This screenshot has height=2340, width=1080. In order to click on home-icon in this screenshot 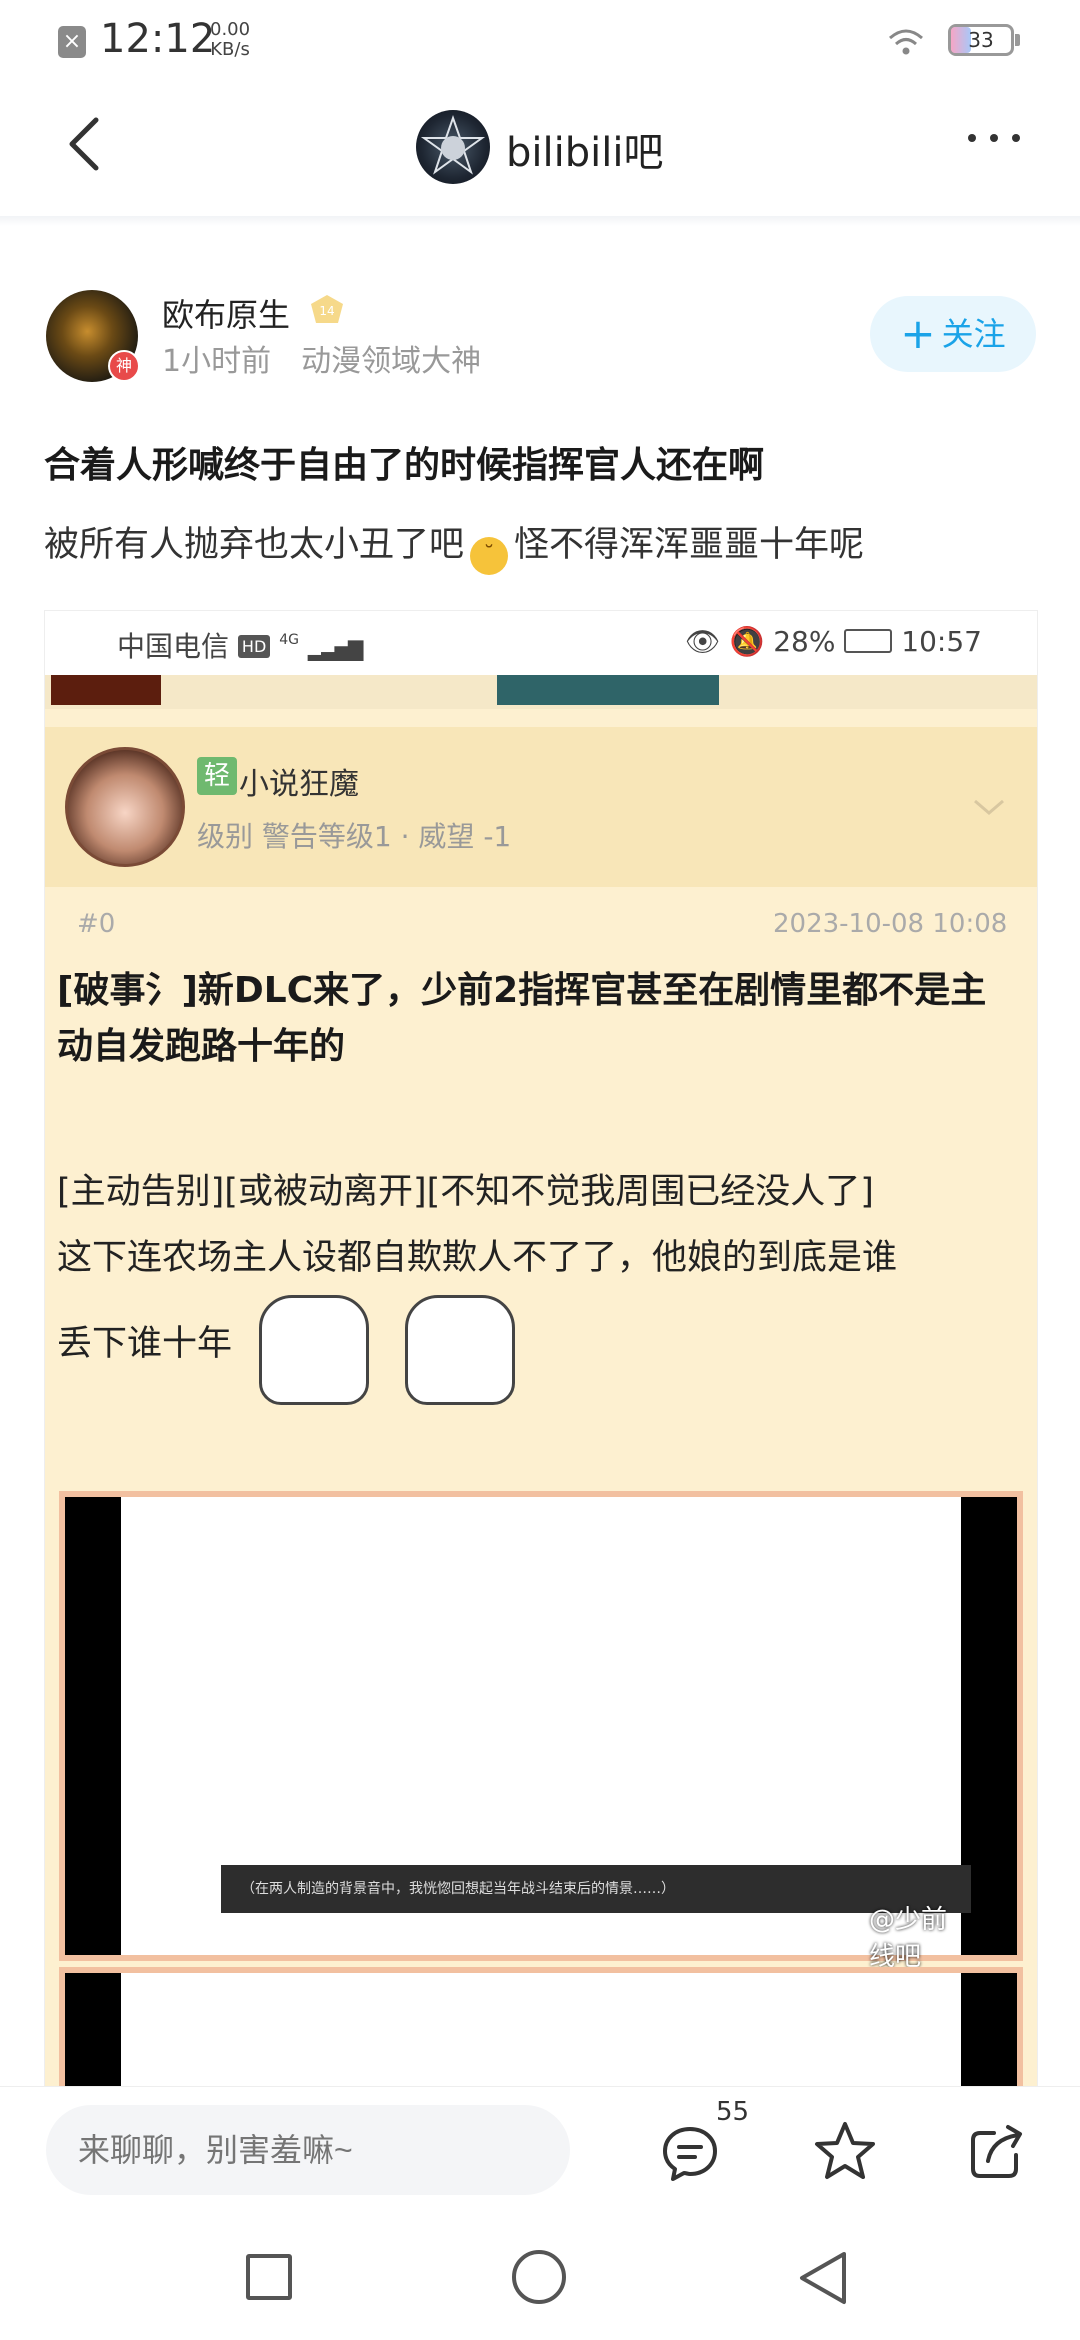, I will do `click(539, 2277)`.